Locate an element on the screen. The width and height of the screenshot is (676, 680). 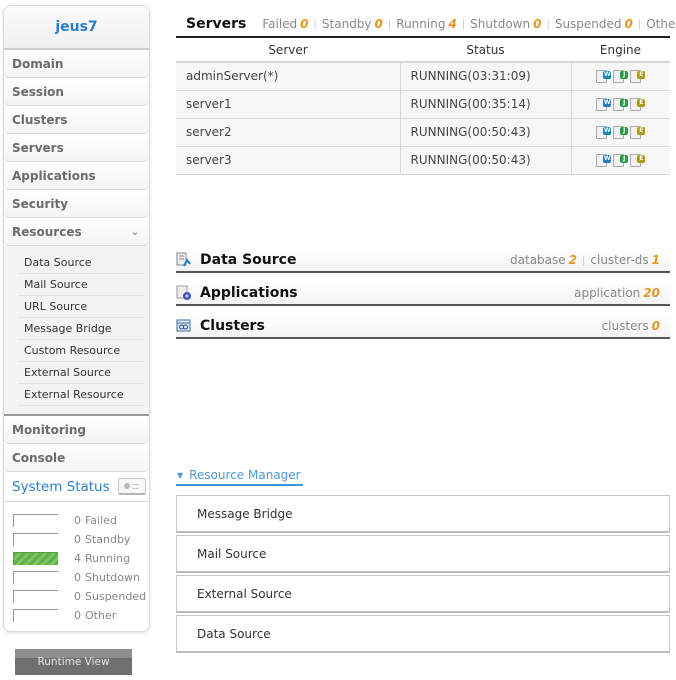
section-counts: database 2 | cluster-ds 1 is located at coordinates (585, 260).